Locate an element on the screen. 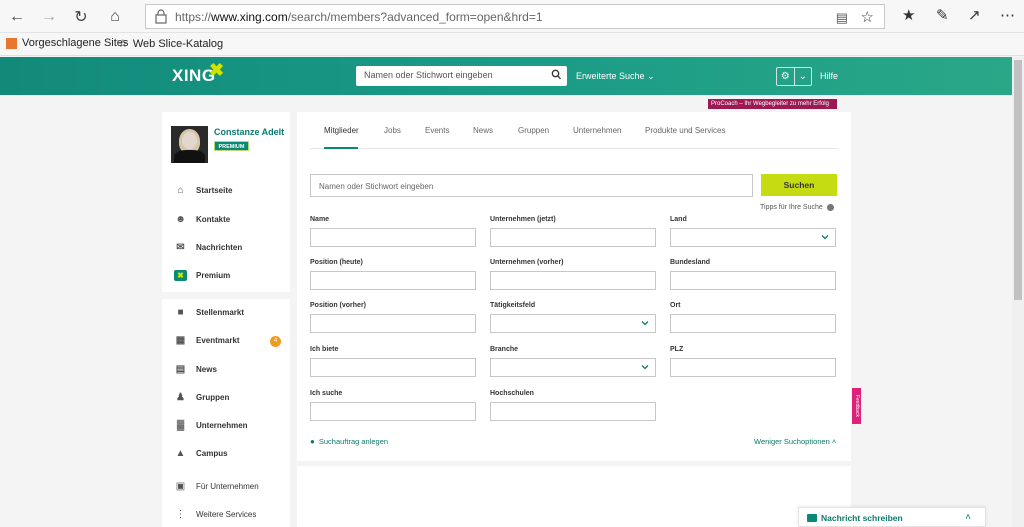 Image resolution: width=1024 pixels, height=527 pixels. city-field is located at coordinates (753, 323).